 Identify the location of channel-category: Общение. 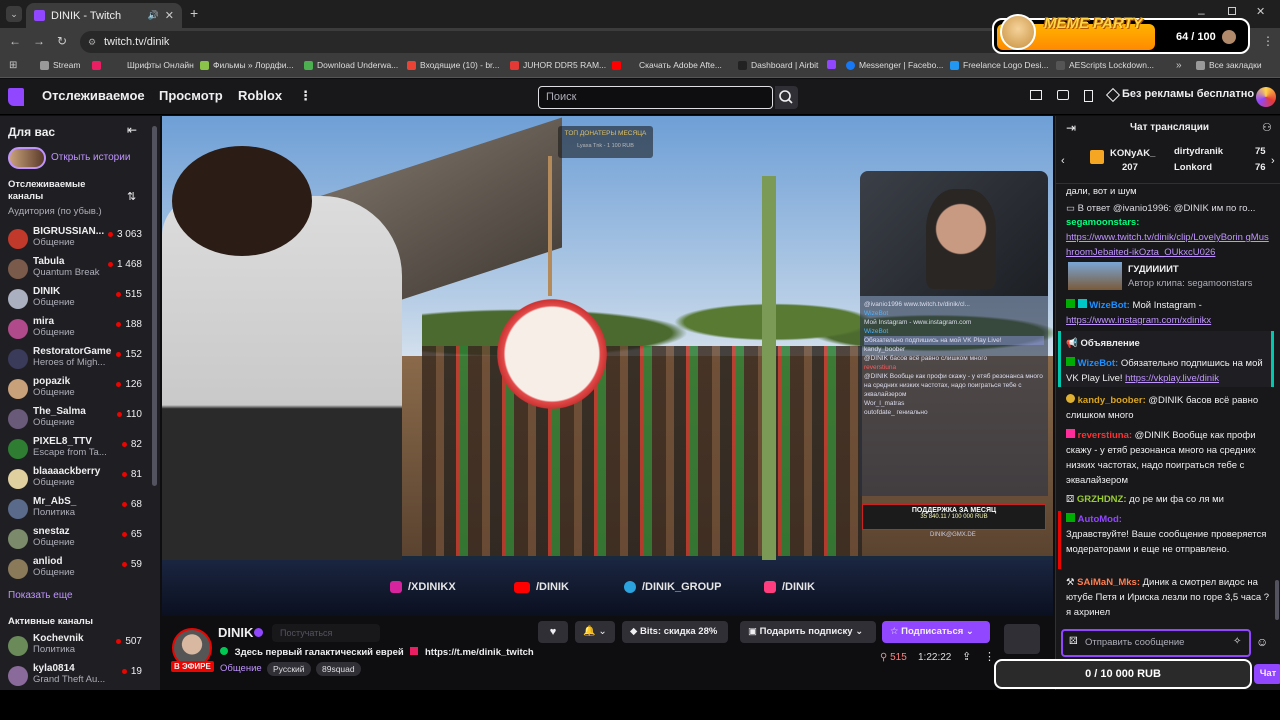
(54, 422).